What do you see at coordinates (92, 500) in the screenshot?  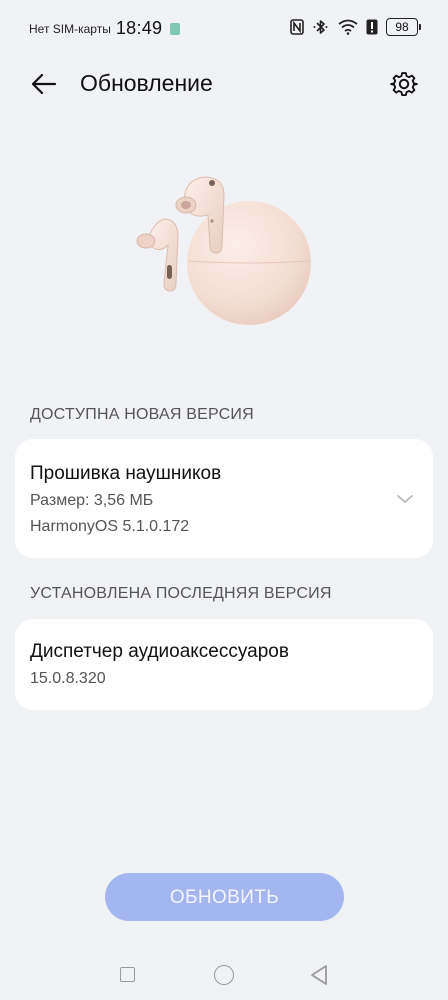 I see `firmware-size: Размер: 3,56 МБ` at bounding box center [92, 500].